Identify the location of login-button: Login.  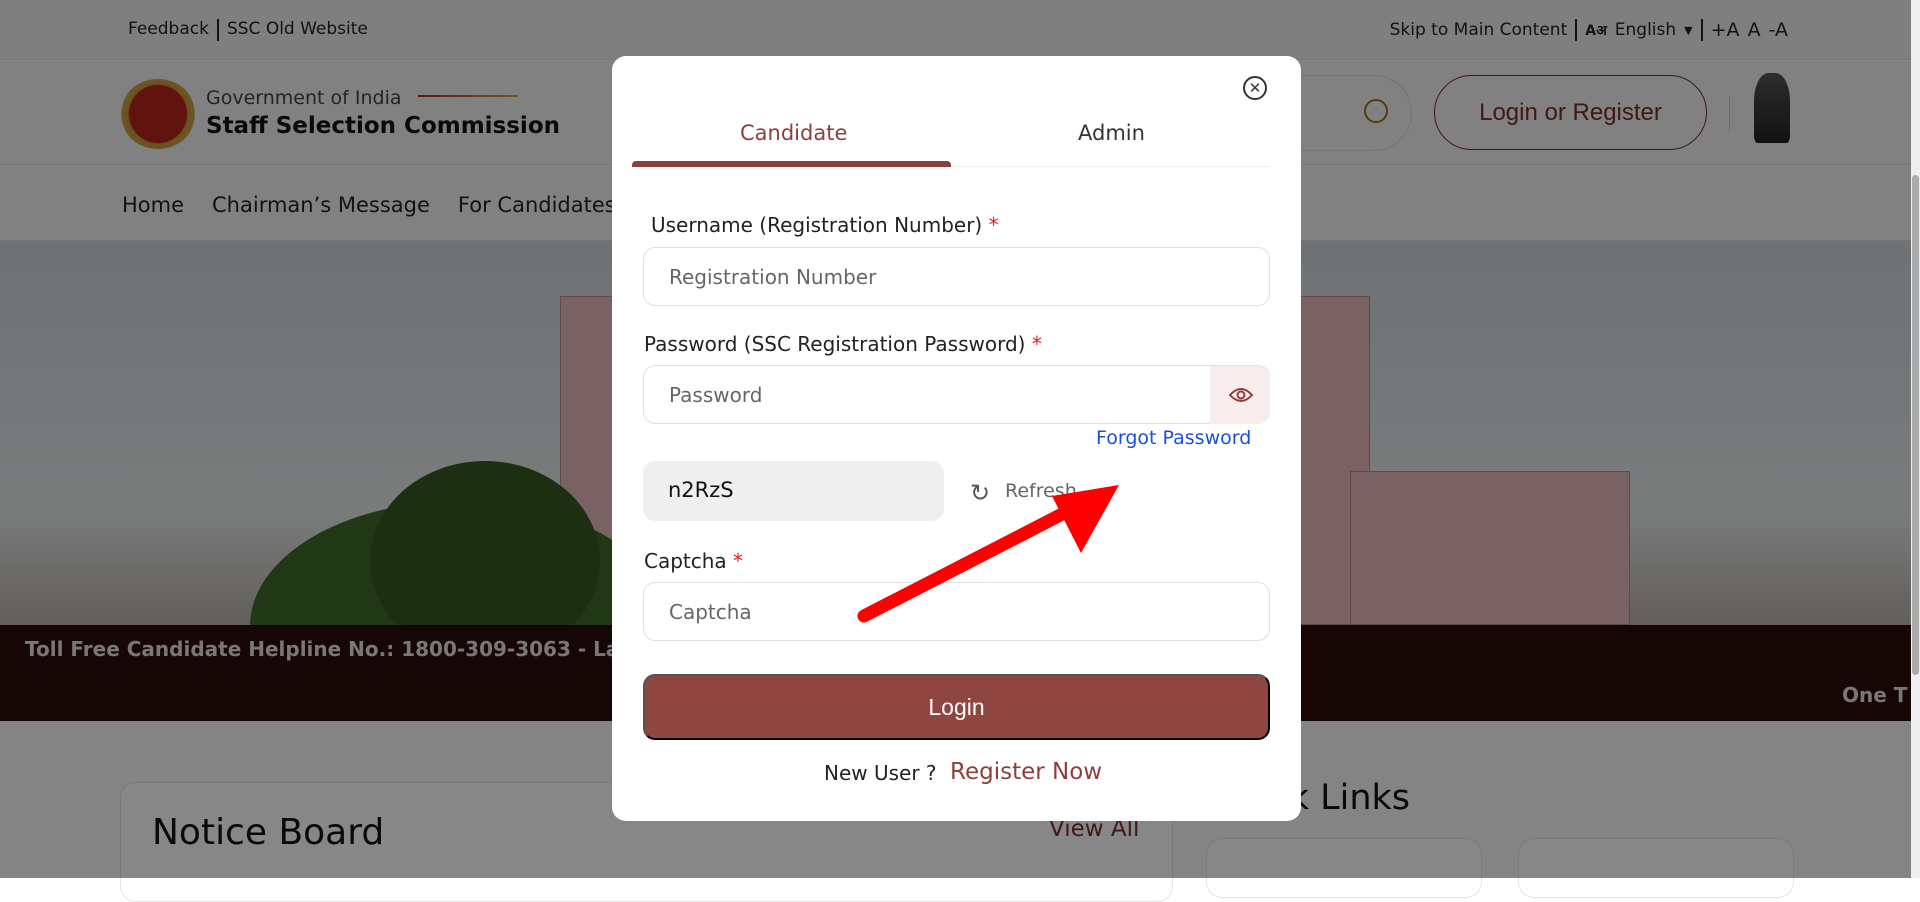
(956, 707).